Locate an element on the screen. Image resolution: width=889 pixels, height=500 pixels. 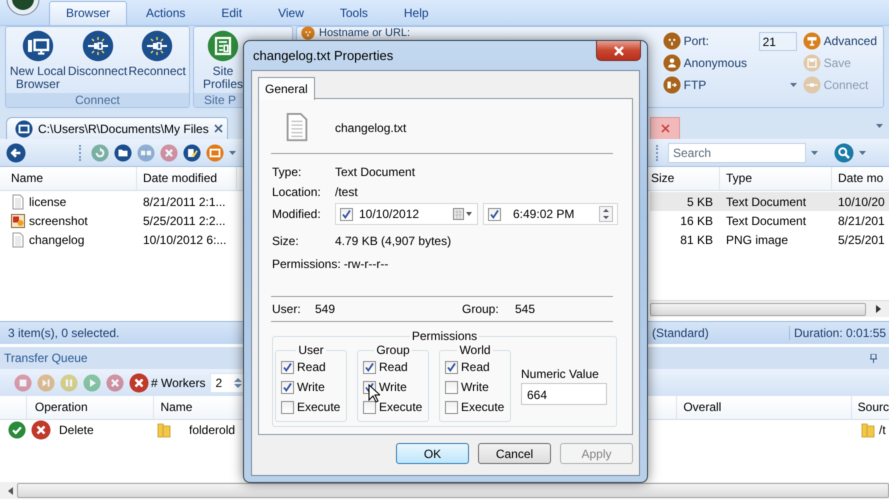
file-row: 16 KB Text Document 8/21/201 is located at coordinates (769, 220).